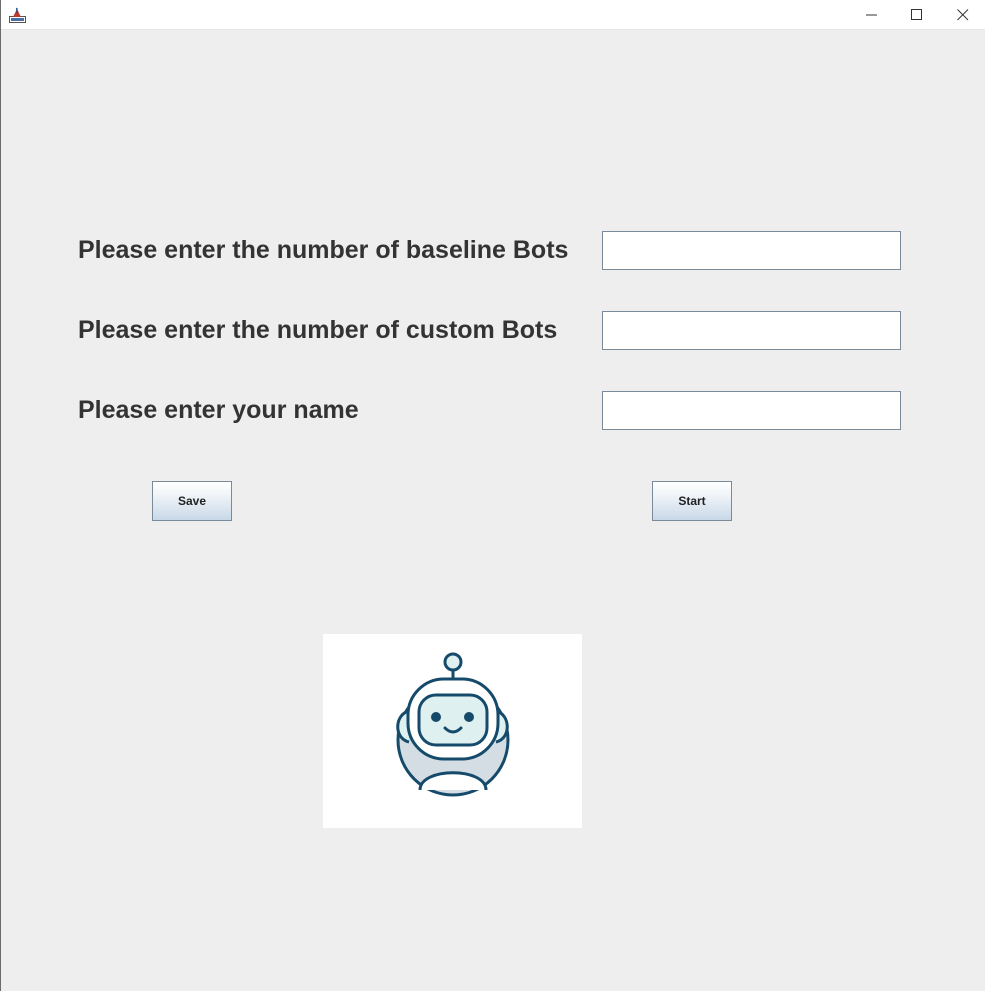 The image size is (985, 991). What do you see at coordinates (751, 410) in the screenshot?
I see `name-input` at bounding box center [751, 410].